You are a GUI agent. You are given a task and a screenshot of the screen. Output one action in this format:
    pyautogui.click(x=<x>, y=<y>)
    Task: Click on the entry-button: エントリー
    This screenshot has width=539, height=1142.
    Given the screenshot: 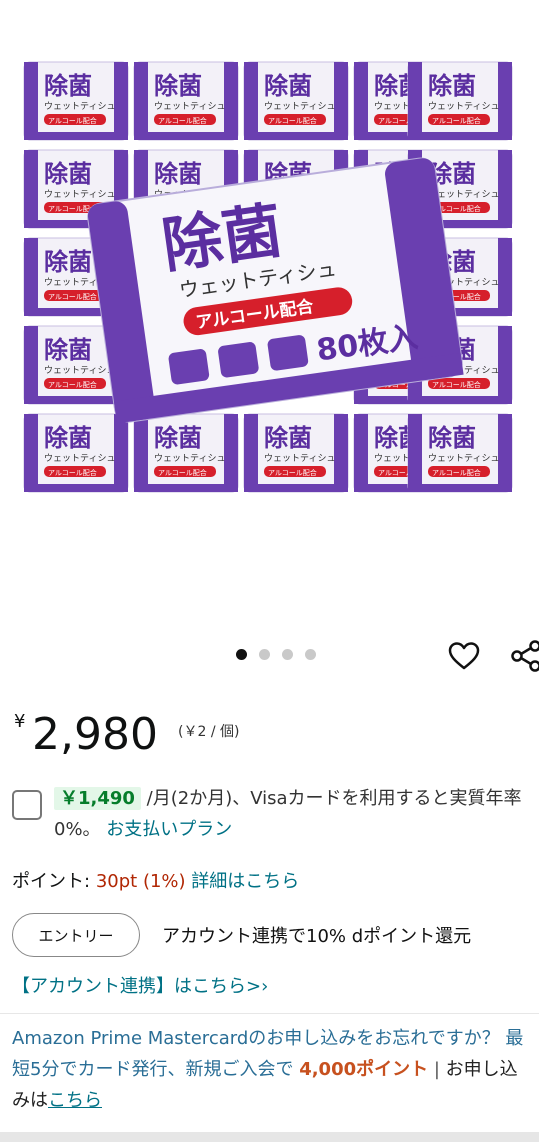 What is the action you would take?
    pyautogui.click(x=76, y=935)
    